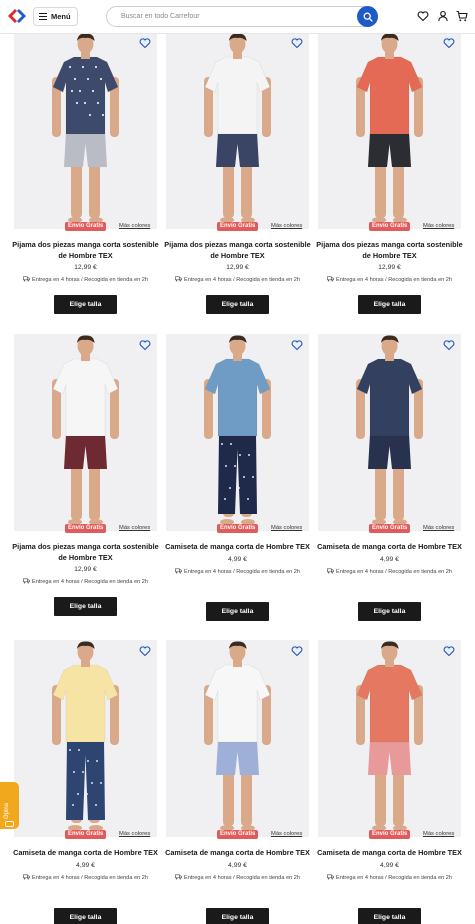 The width and height of the screenshot is (475, 924). I want to click on search-input: Buscar en todo Carrefour, so click(160, 16).